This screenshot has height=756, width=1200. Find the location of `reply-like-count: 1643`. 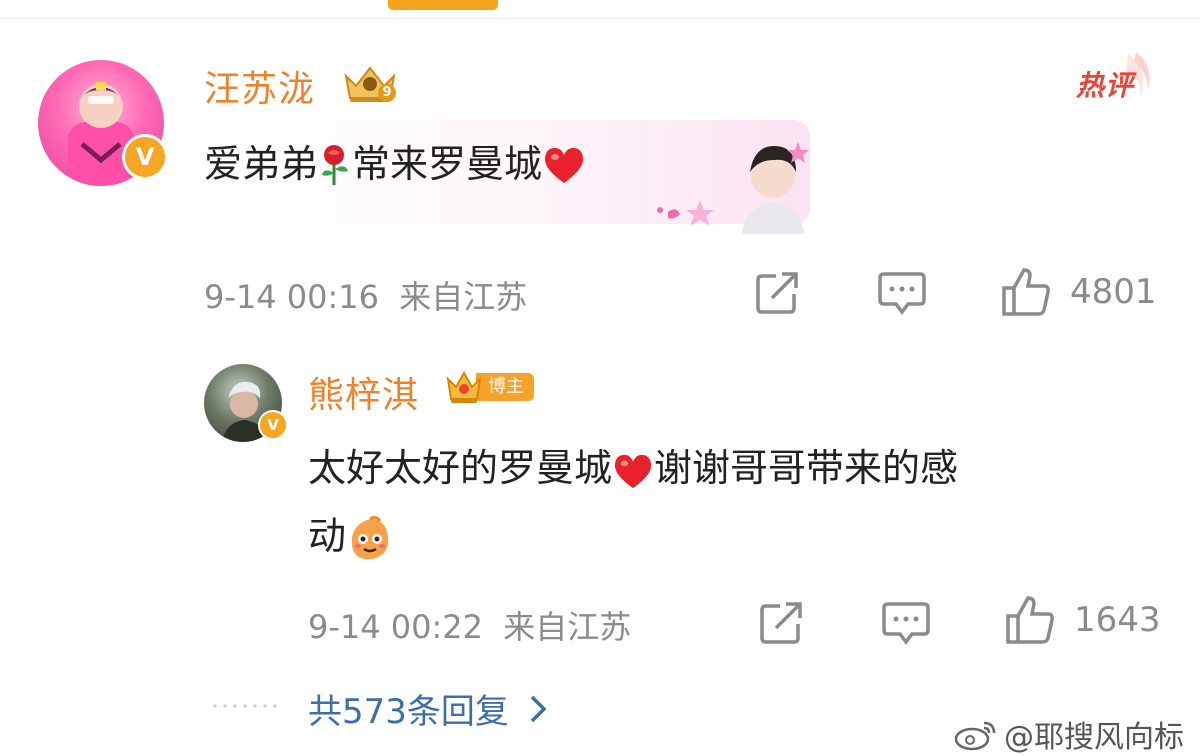

reply-like-count: 1643 is located at coordinates (1117, 620).